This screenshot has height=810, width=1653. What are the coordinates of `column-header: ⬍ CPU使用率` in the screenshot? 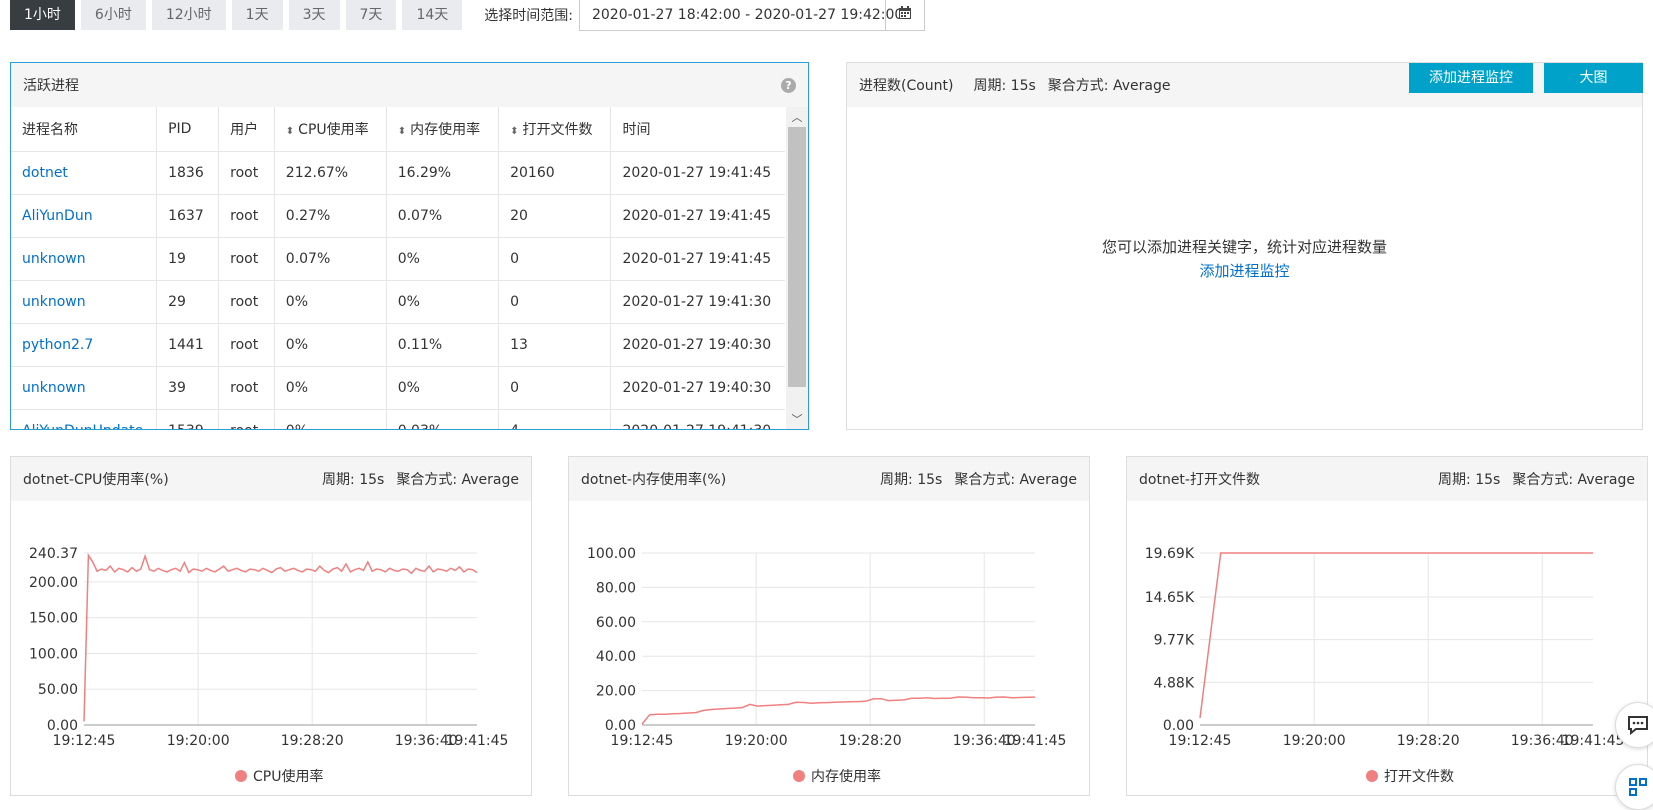 It's located at (330, 129).